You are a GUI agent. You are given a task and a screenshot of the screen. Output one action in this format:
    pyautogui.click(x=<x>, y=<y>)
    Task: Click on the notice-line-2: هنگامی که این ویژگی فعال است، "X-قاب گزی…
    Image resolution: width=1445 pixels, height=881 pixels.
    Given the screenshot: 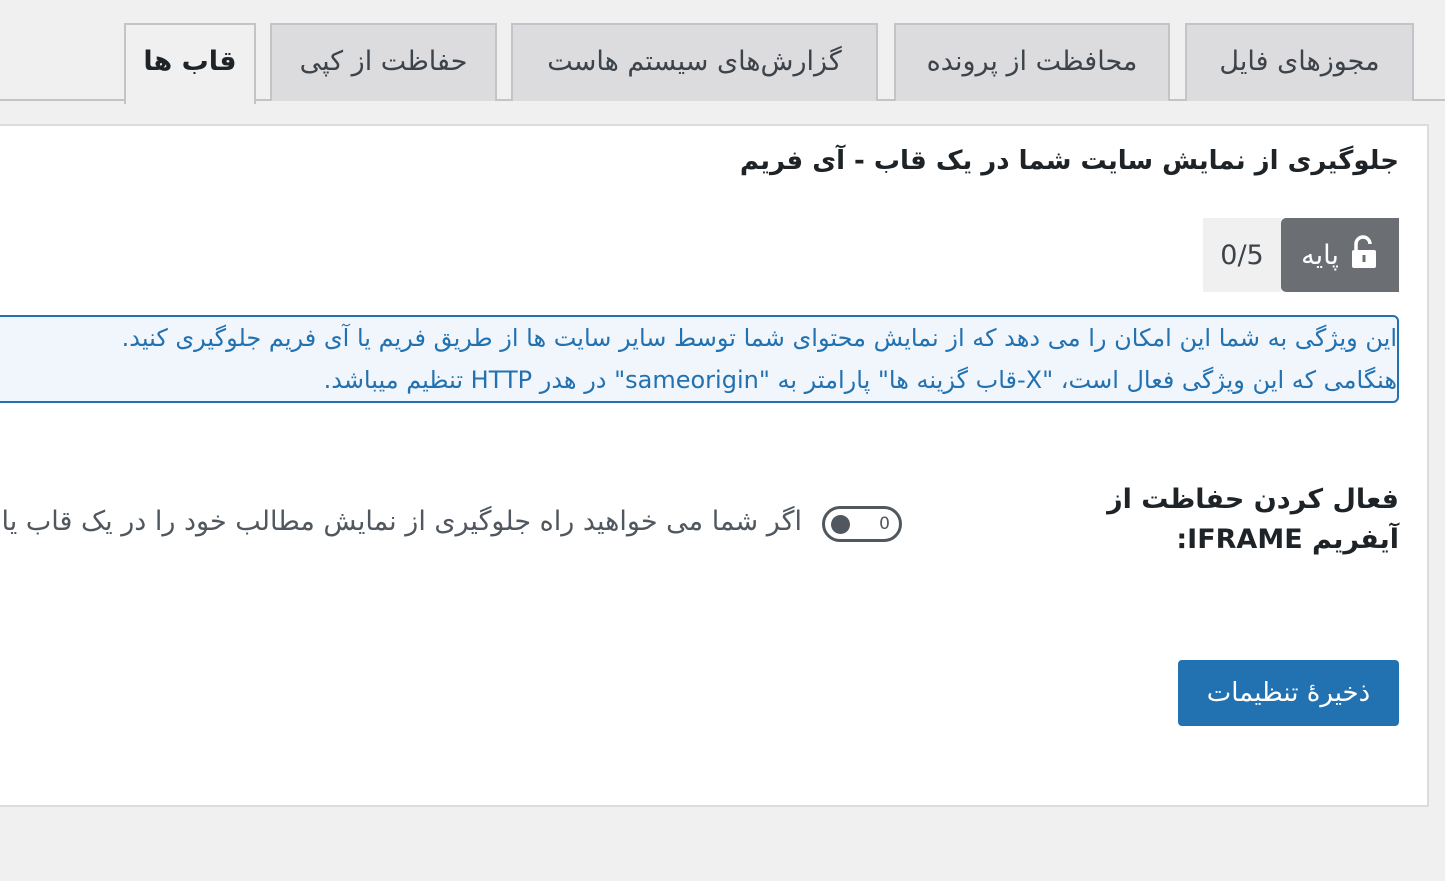 What is the action you would take?
    pyautogui.click(x=860, y=380)
    